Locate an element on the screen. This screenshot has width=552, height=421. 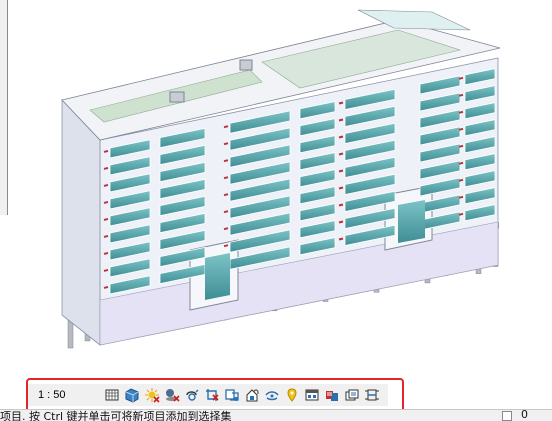
horizontal-scrollbar is located at coordinates (521, 393).